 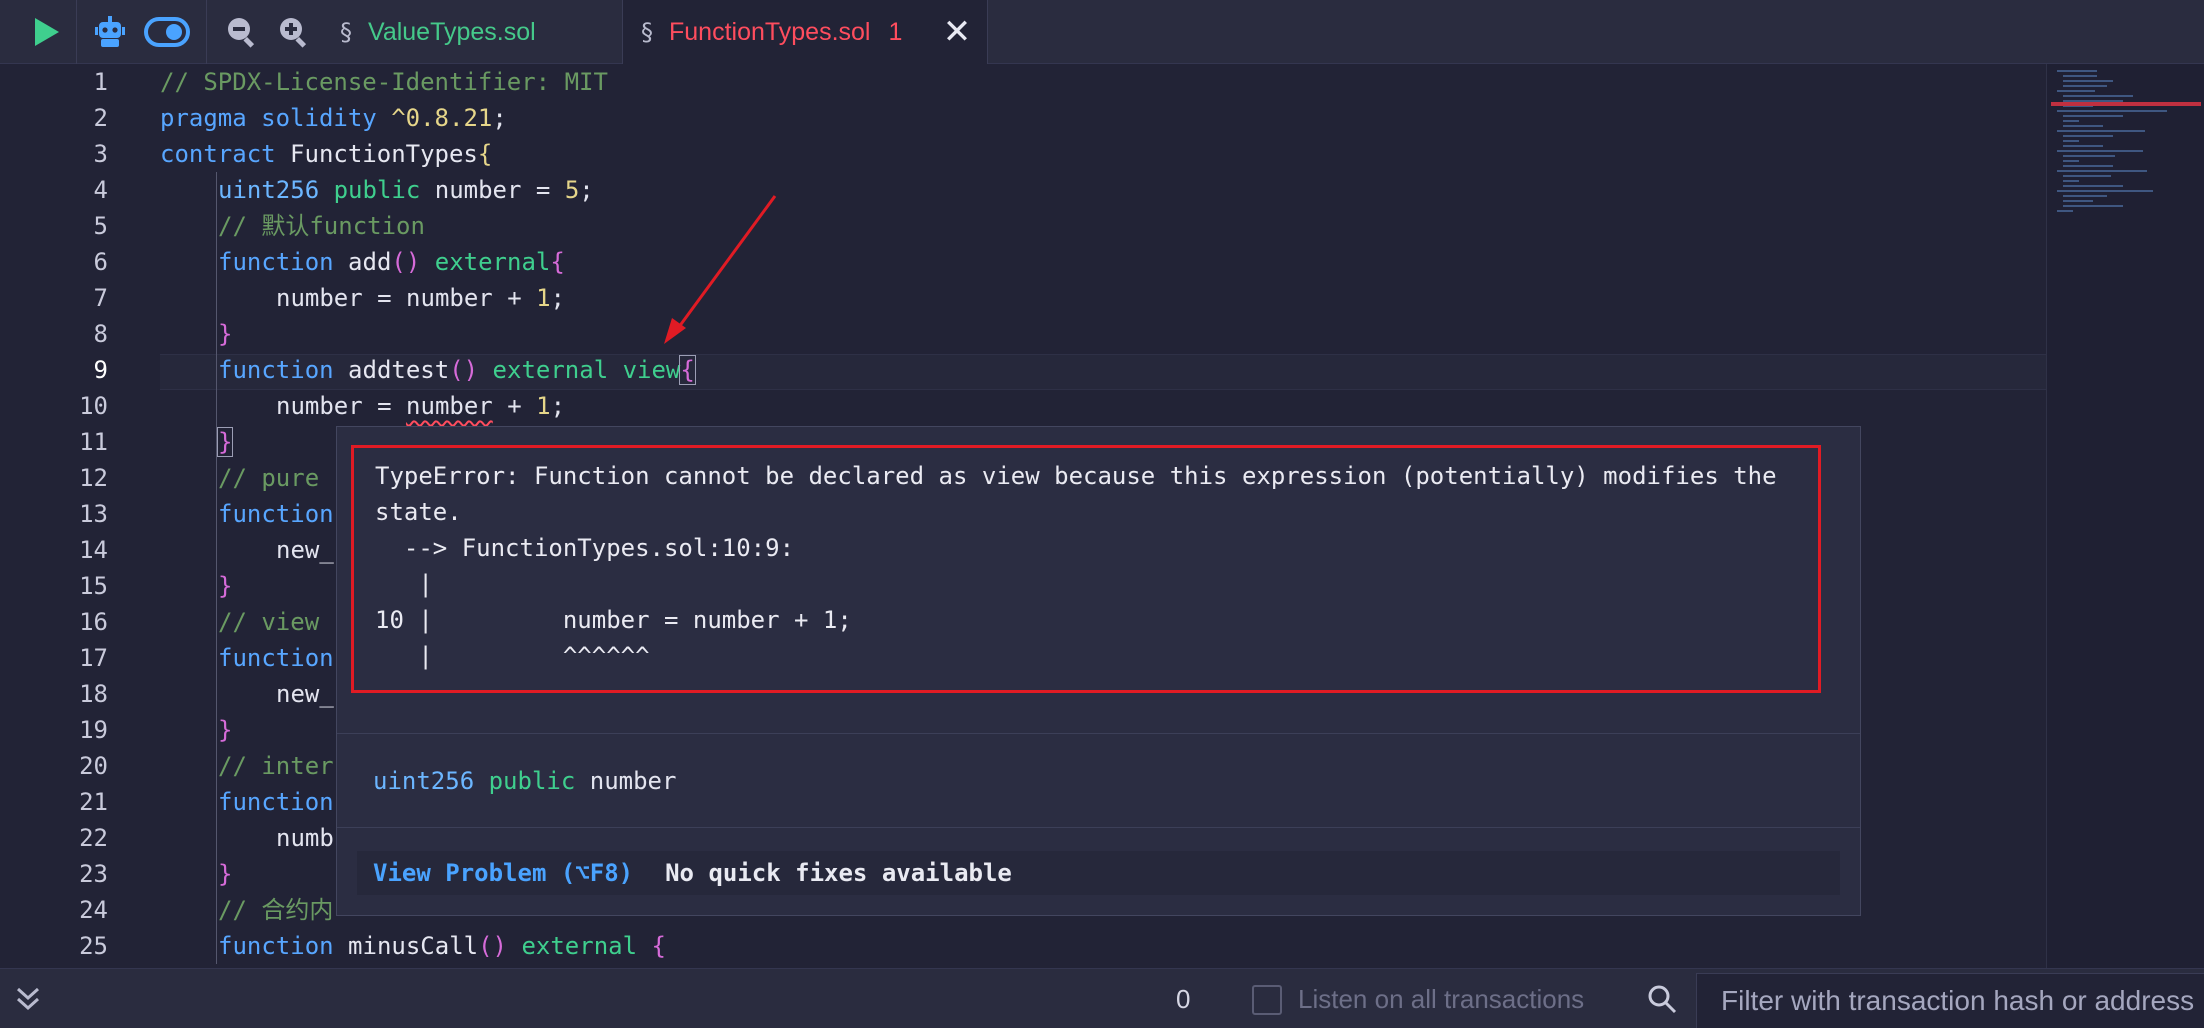 I want to click on error-line: 10 | number = number + 1;, so click(x=613, y=620).